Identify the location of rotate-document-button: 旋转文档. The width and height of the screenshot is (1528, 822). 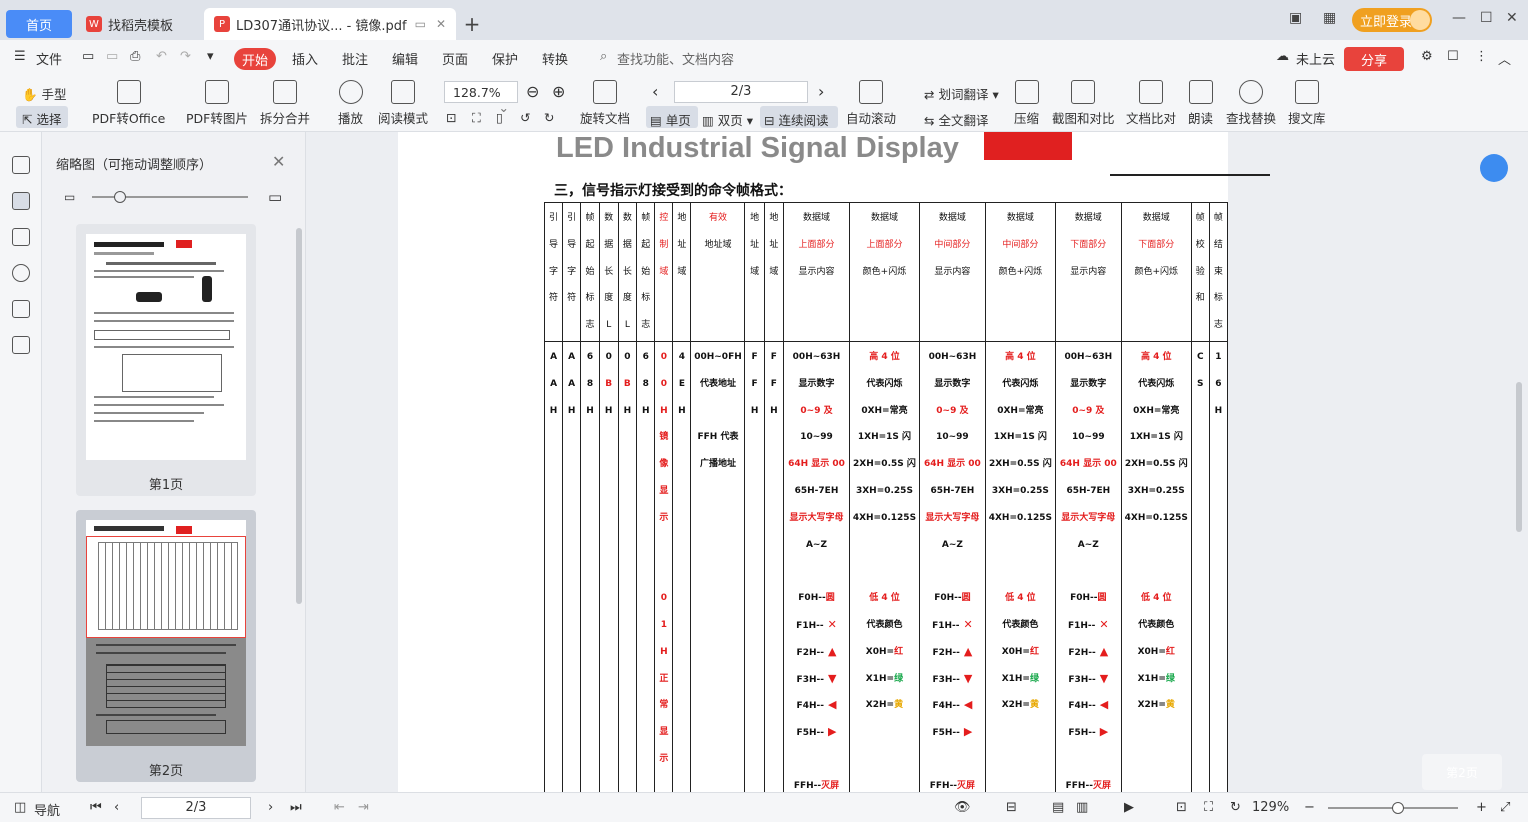
(605, 103).